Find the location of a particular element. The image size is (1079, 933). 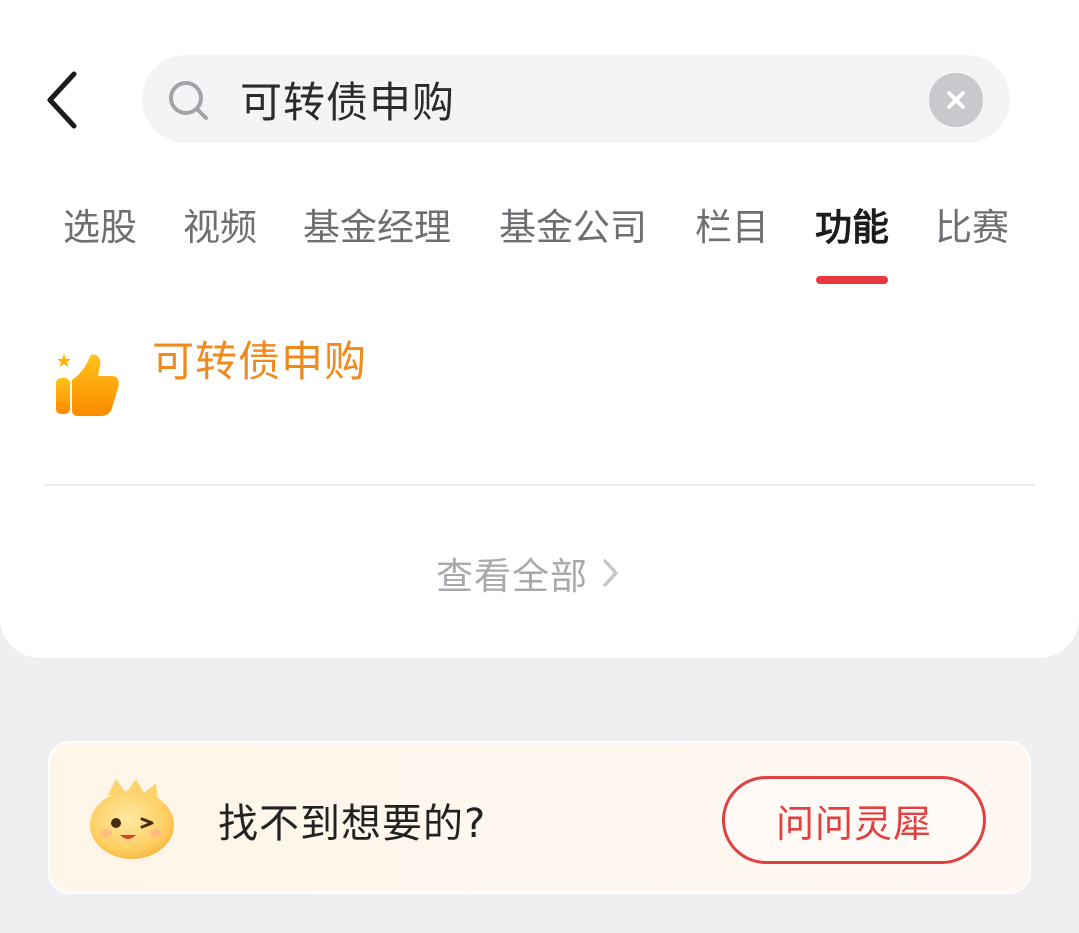

result-title: 可转债申购 is located at coordinates (260, 361).